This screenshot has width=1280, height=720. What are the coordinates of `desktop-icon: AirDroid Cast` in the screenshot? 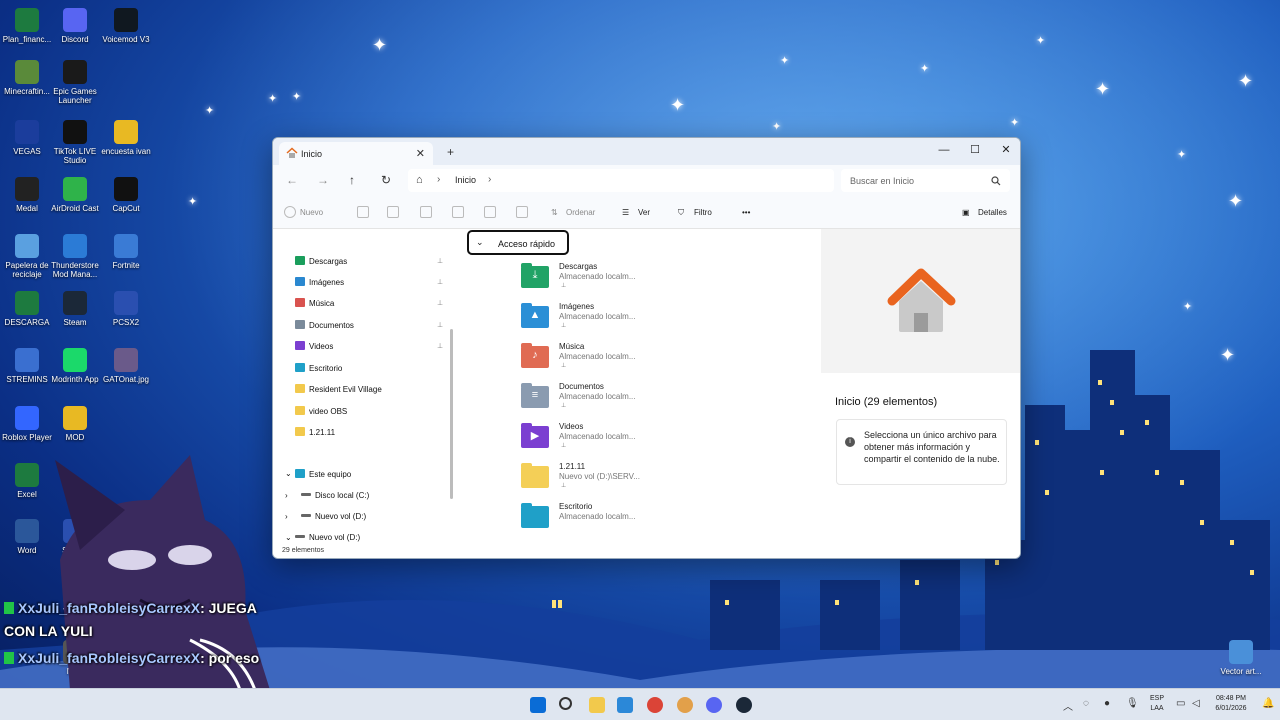 It's located at (75, 195).